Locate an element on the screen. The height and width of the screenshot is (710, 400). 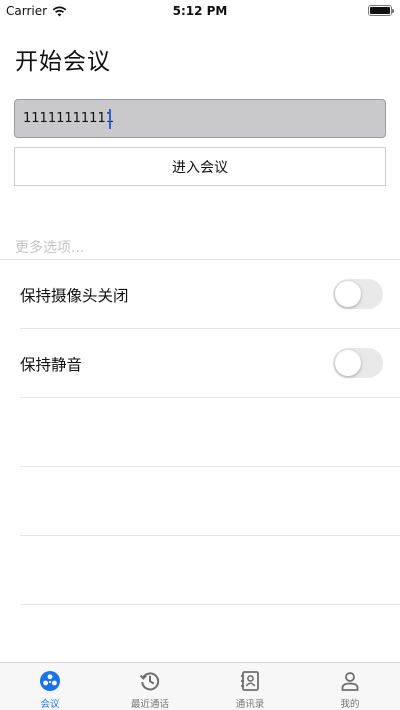
mute-toggle is located at coordinates (358, 363).